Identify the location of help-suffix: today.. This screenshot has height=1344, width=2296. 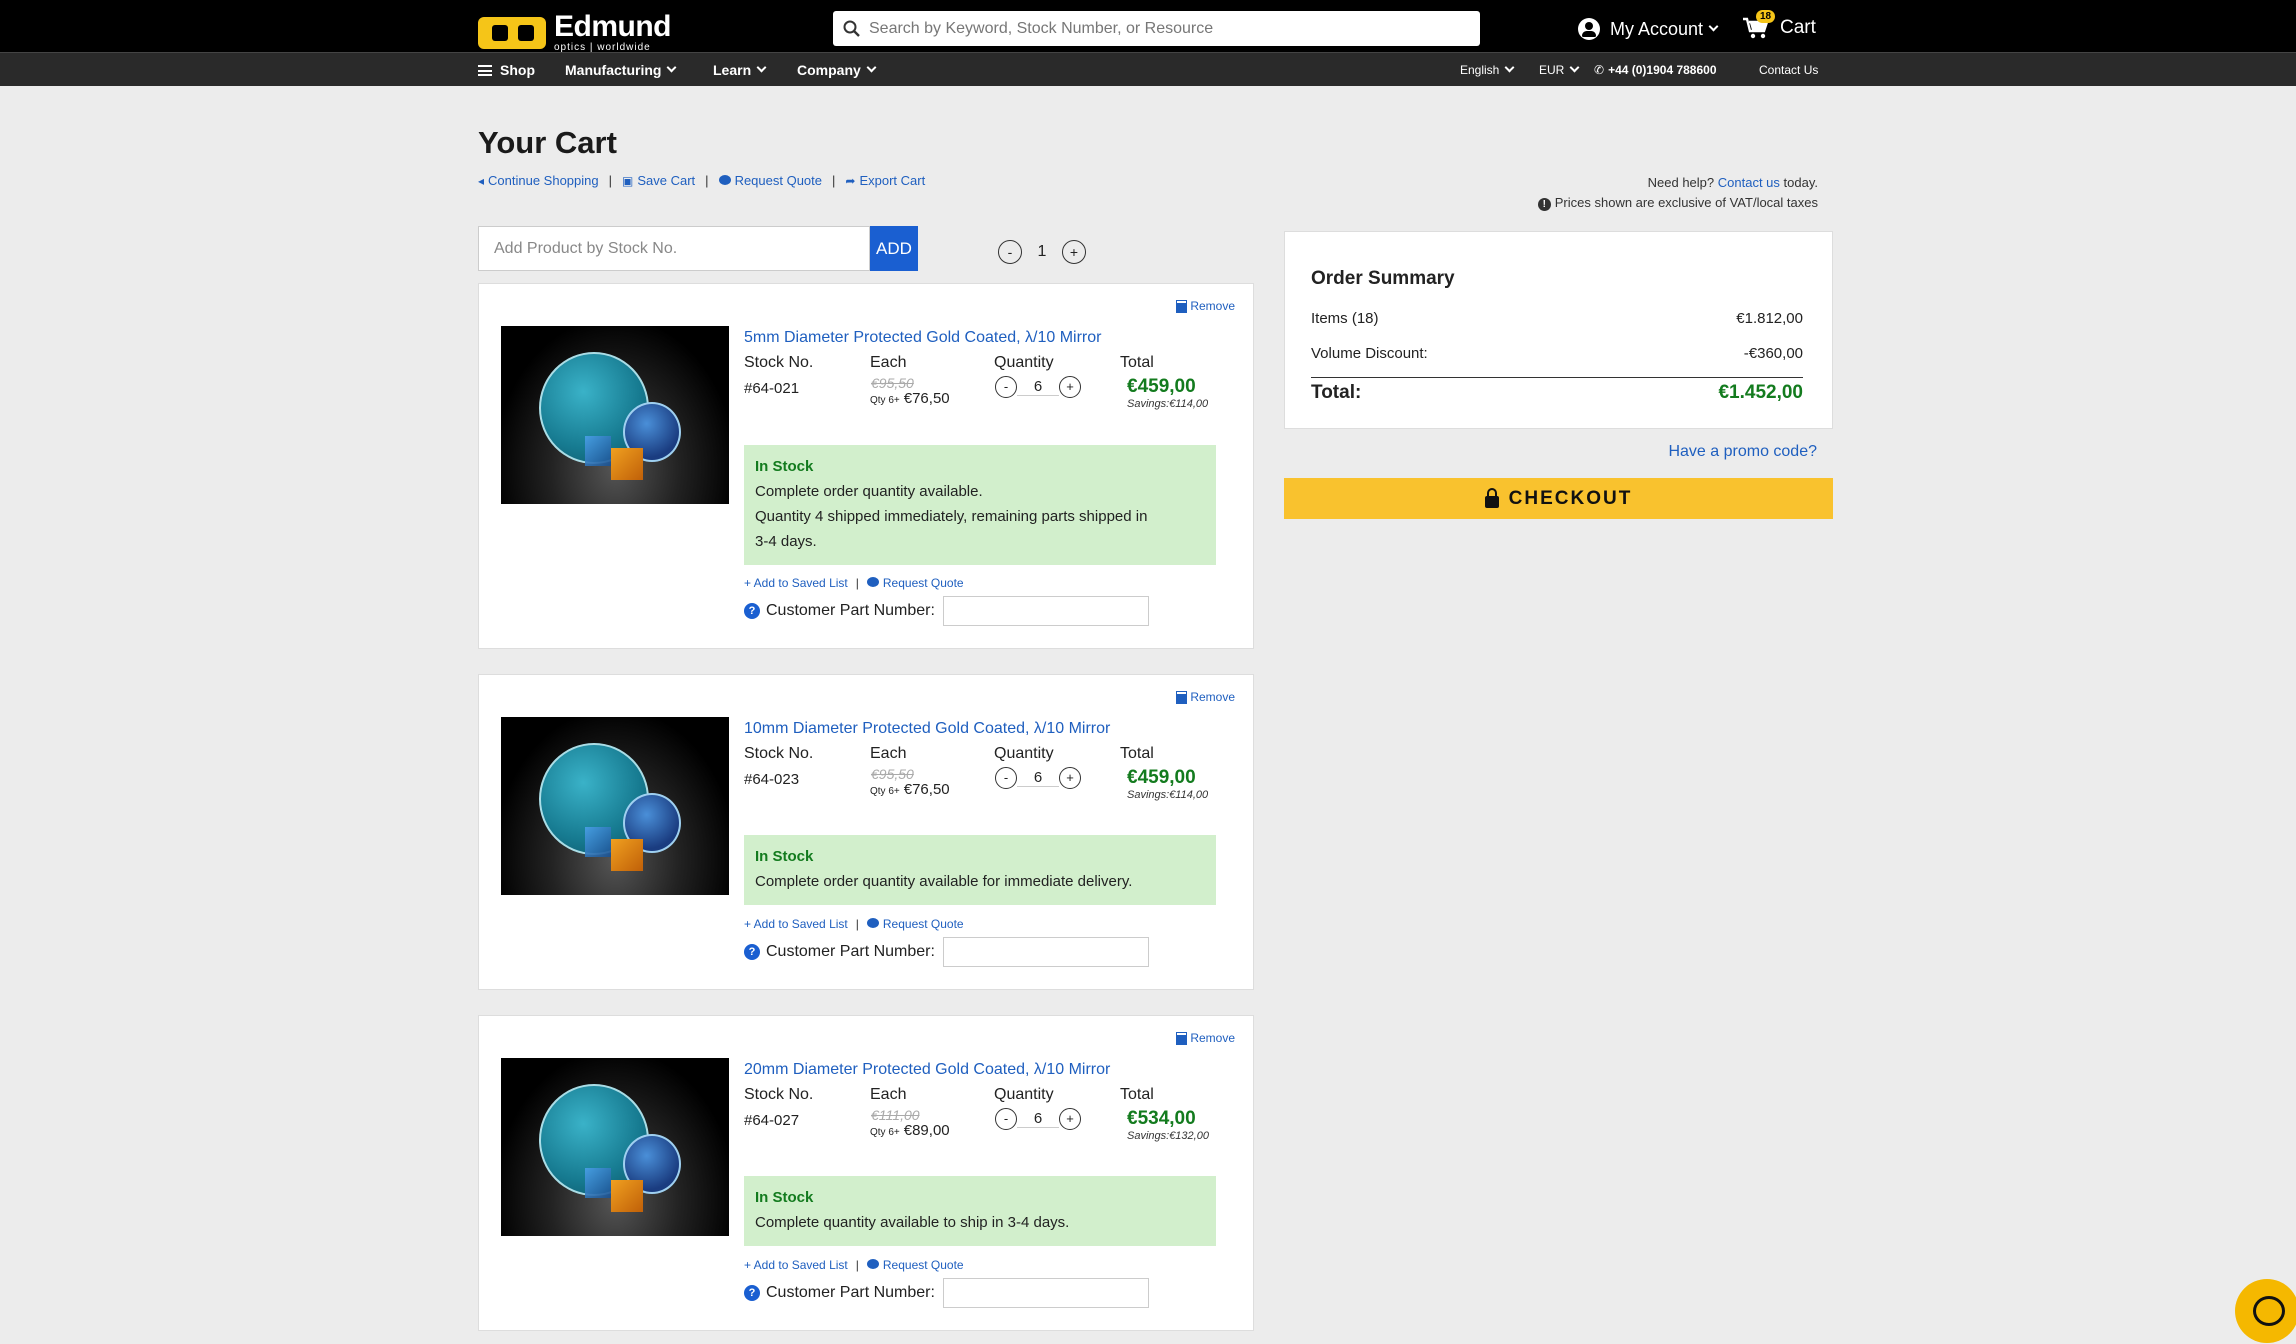
(1800, 182).